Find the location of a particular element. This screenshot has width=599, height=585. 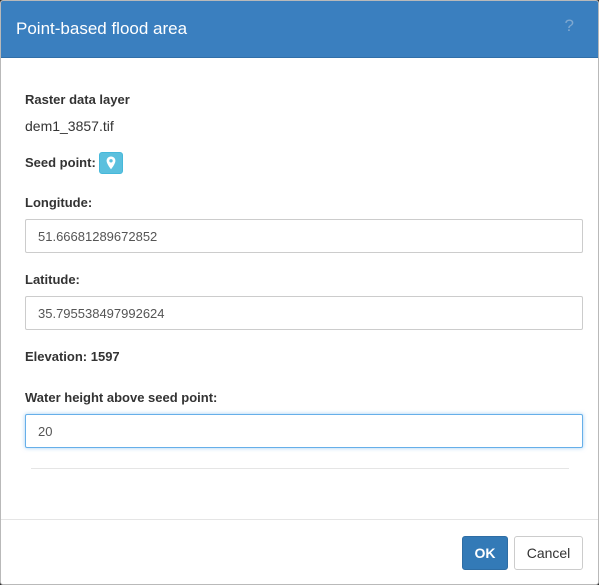

latitude-label: Latitude: is located at coordinates (52, 279).